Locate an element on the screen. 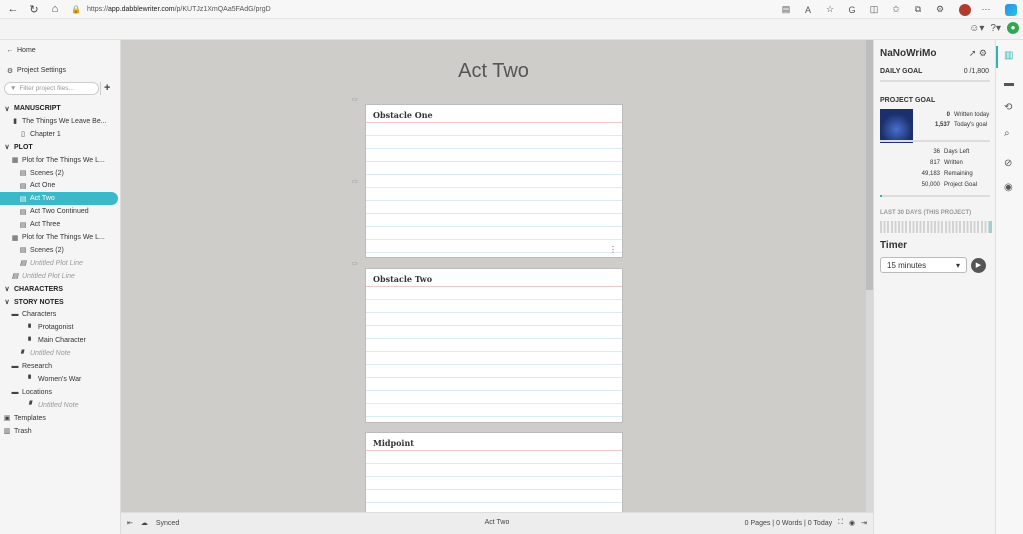 Image resolution: width=1023 pixels, height=534 pixels. tree-section: ∨ MANUSCRIPT is located at coordinates (60, 108).